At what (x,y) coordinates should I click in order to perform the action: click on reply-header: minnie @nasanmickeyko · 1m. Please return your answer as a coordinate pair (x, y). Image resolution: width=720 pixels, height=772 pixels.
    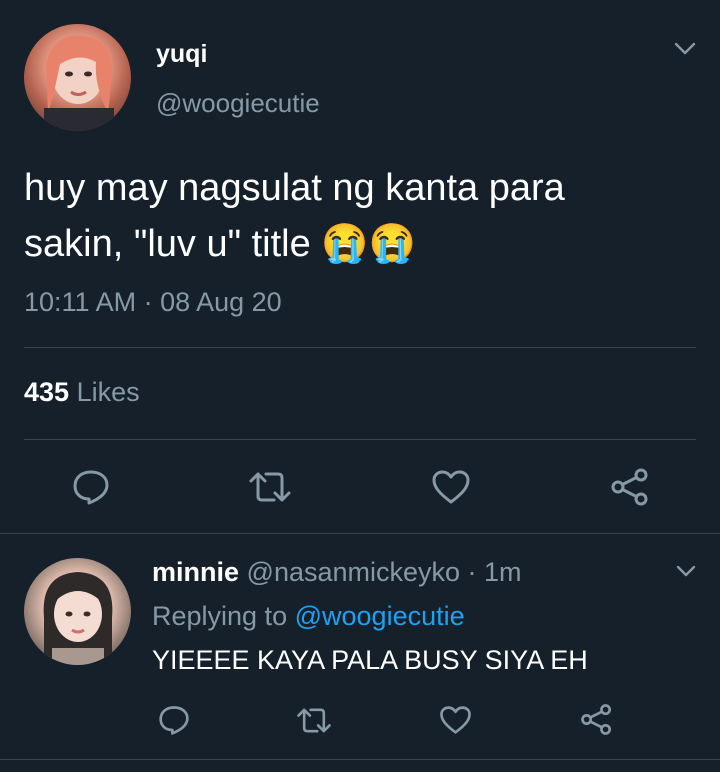
    Looking at the image, I should click on (337, 572).